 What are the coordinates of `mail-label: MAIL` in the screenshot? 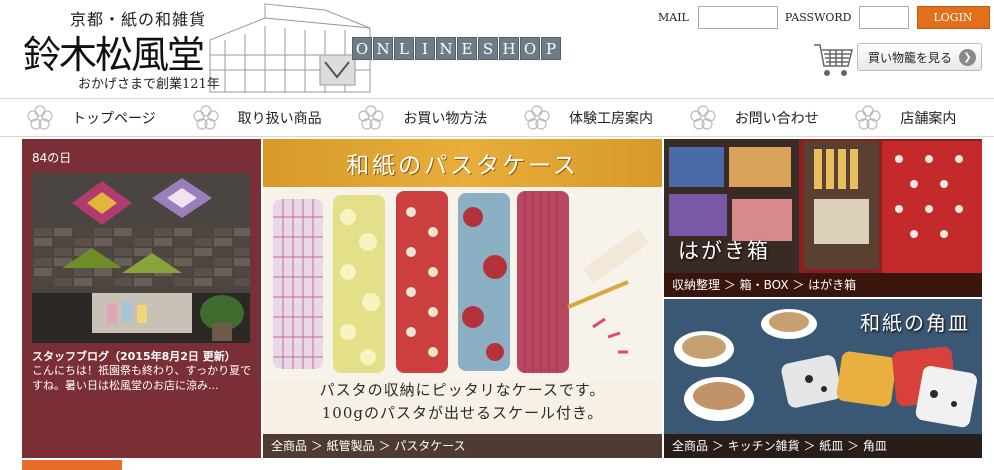 It's located at (673, 17).